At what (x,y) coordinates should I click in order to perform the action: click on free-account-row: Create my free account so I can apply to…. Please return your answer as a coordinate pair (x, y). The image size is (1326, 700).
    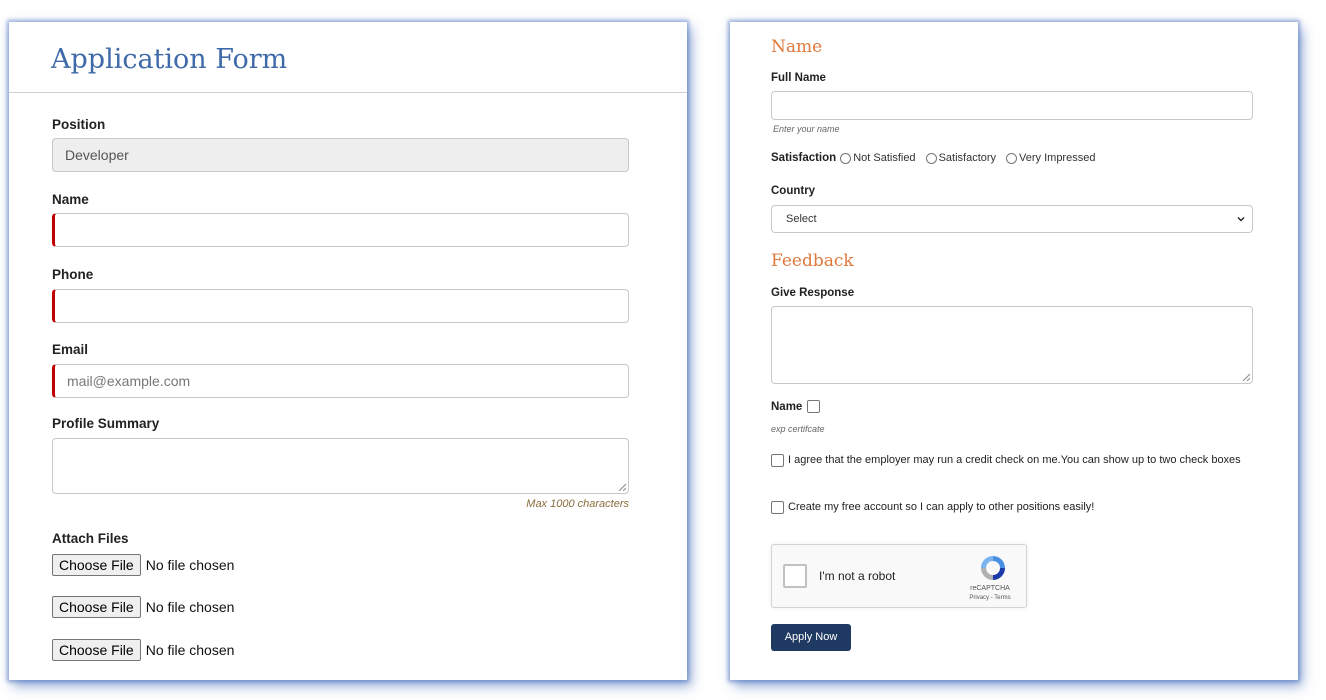
    Looking at the image, I should click on (1016, 507).